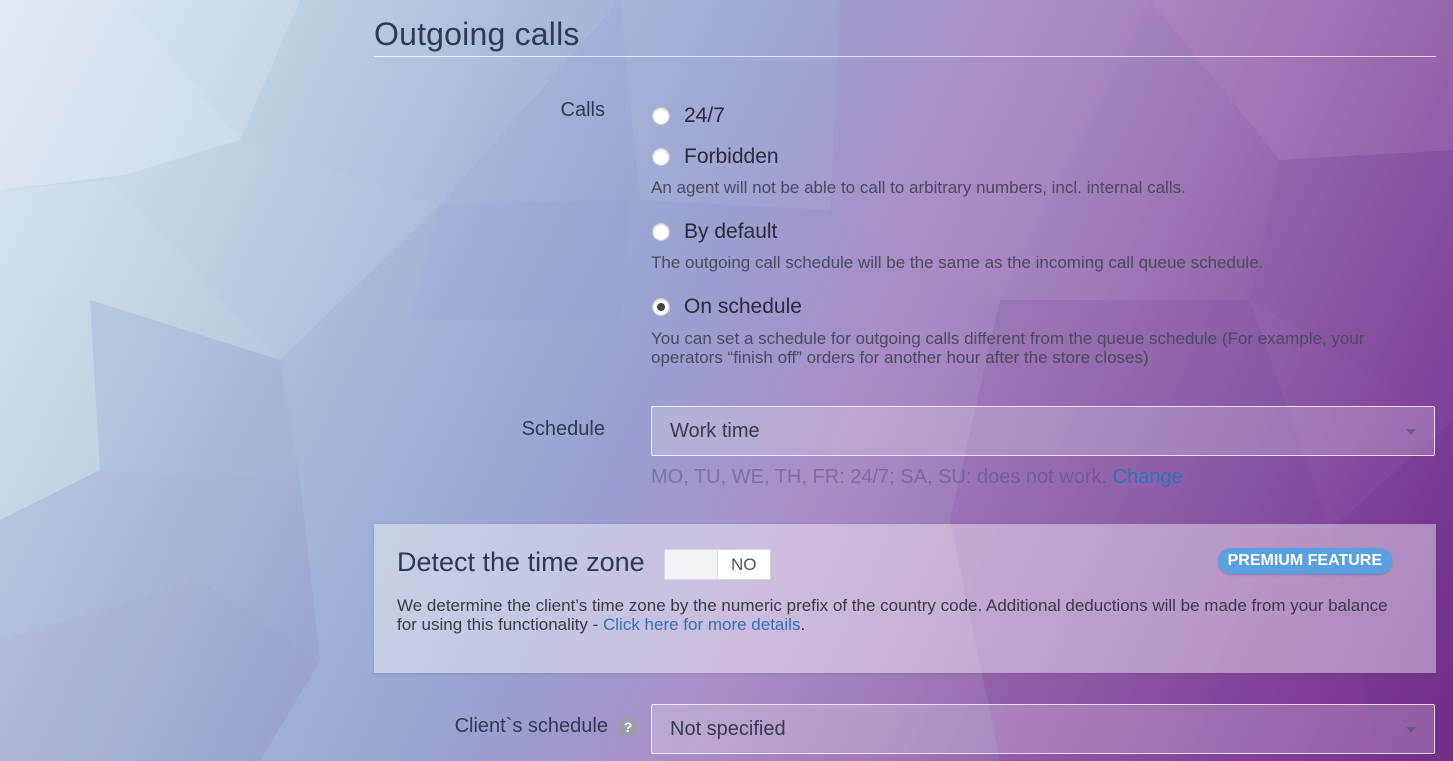  I want to click on client-schedule-label: Client`s schedule, so click(531, 726).